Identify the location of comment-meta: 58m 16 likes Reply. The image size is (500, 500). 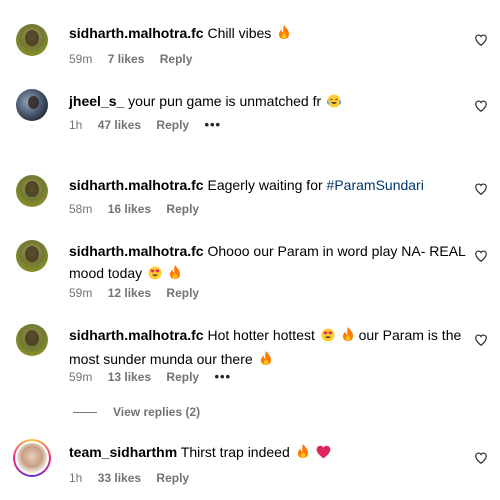
(140, 209).